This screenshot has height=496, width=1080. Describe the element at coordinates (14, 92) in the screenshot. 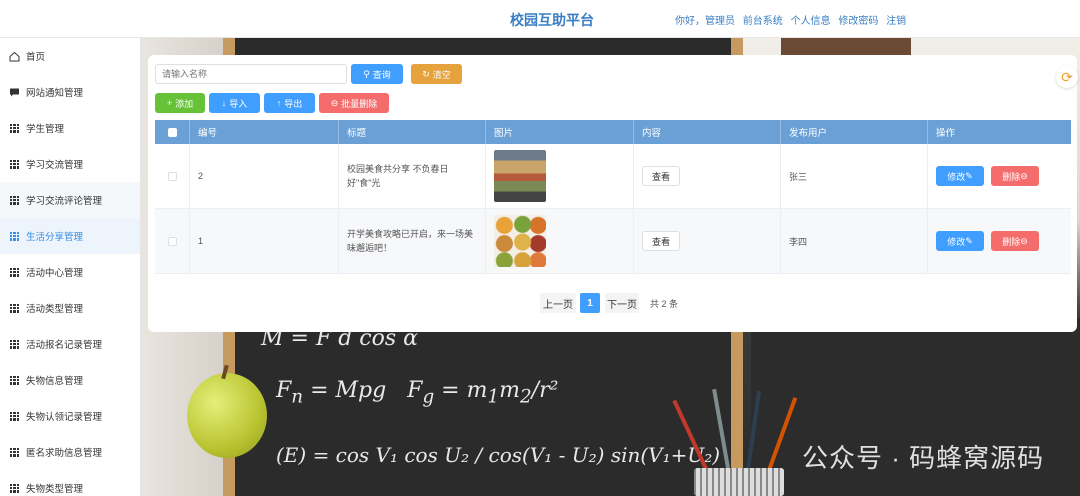

I see `message-icon` at that location.